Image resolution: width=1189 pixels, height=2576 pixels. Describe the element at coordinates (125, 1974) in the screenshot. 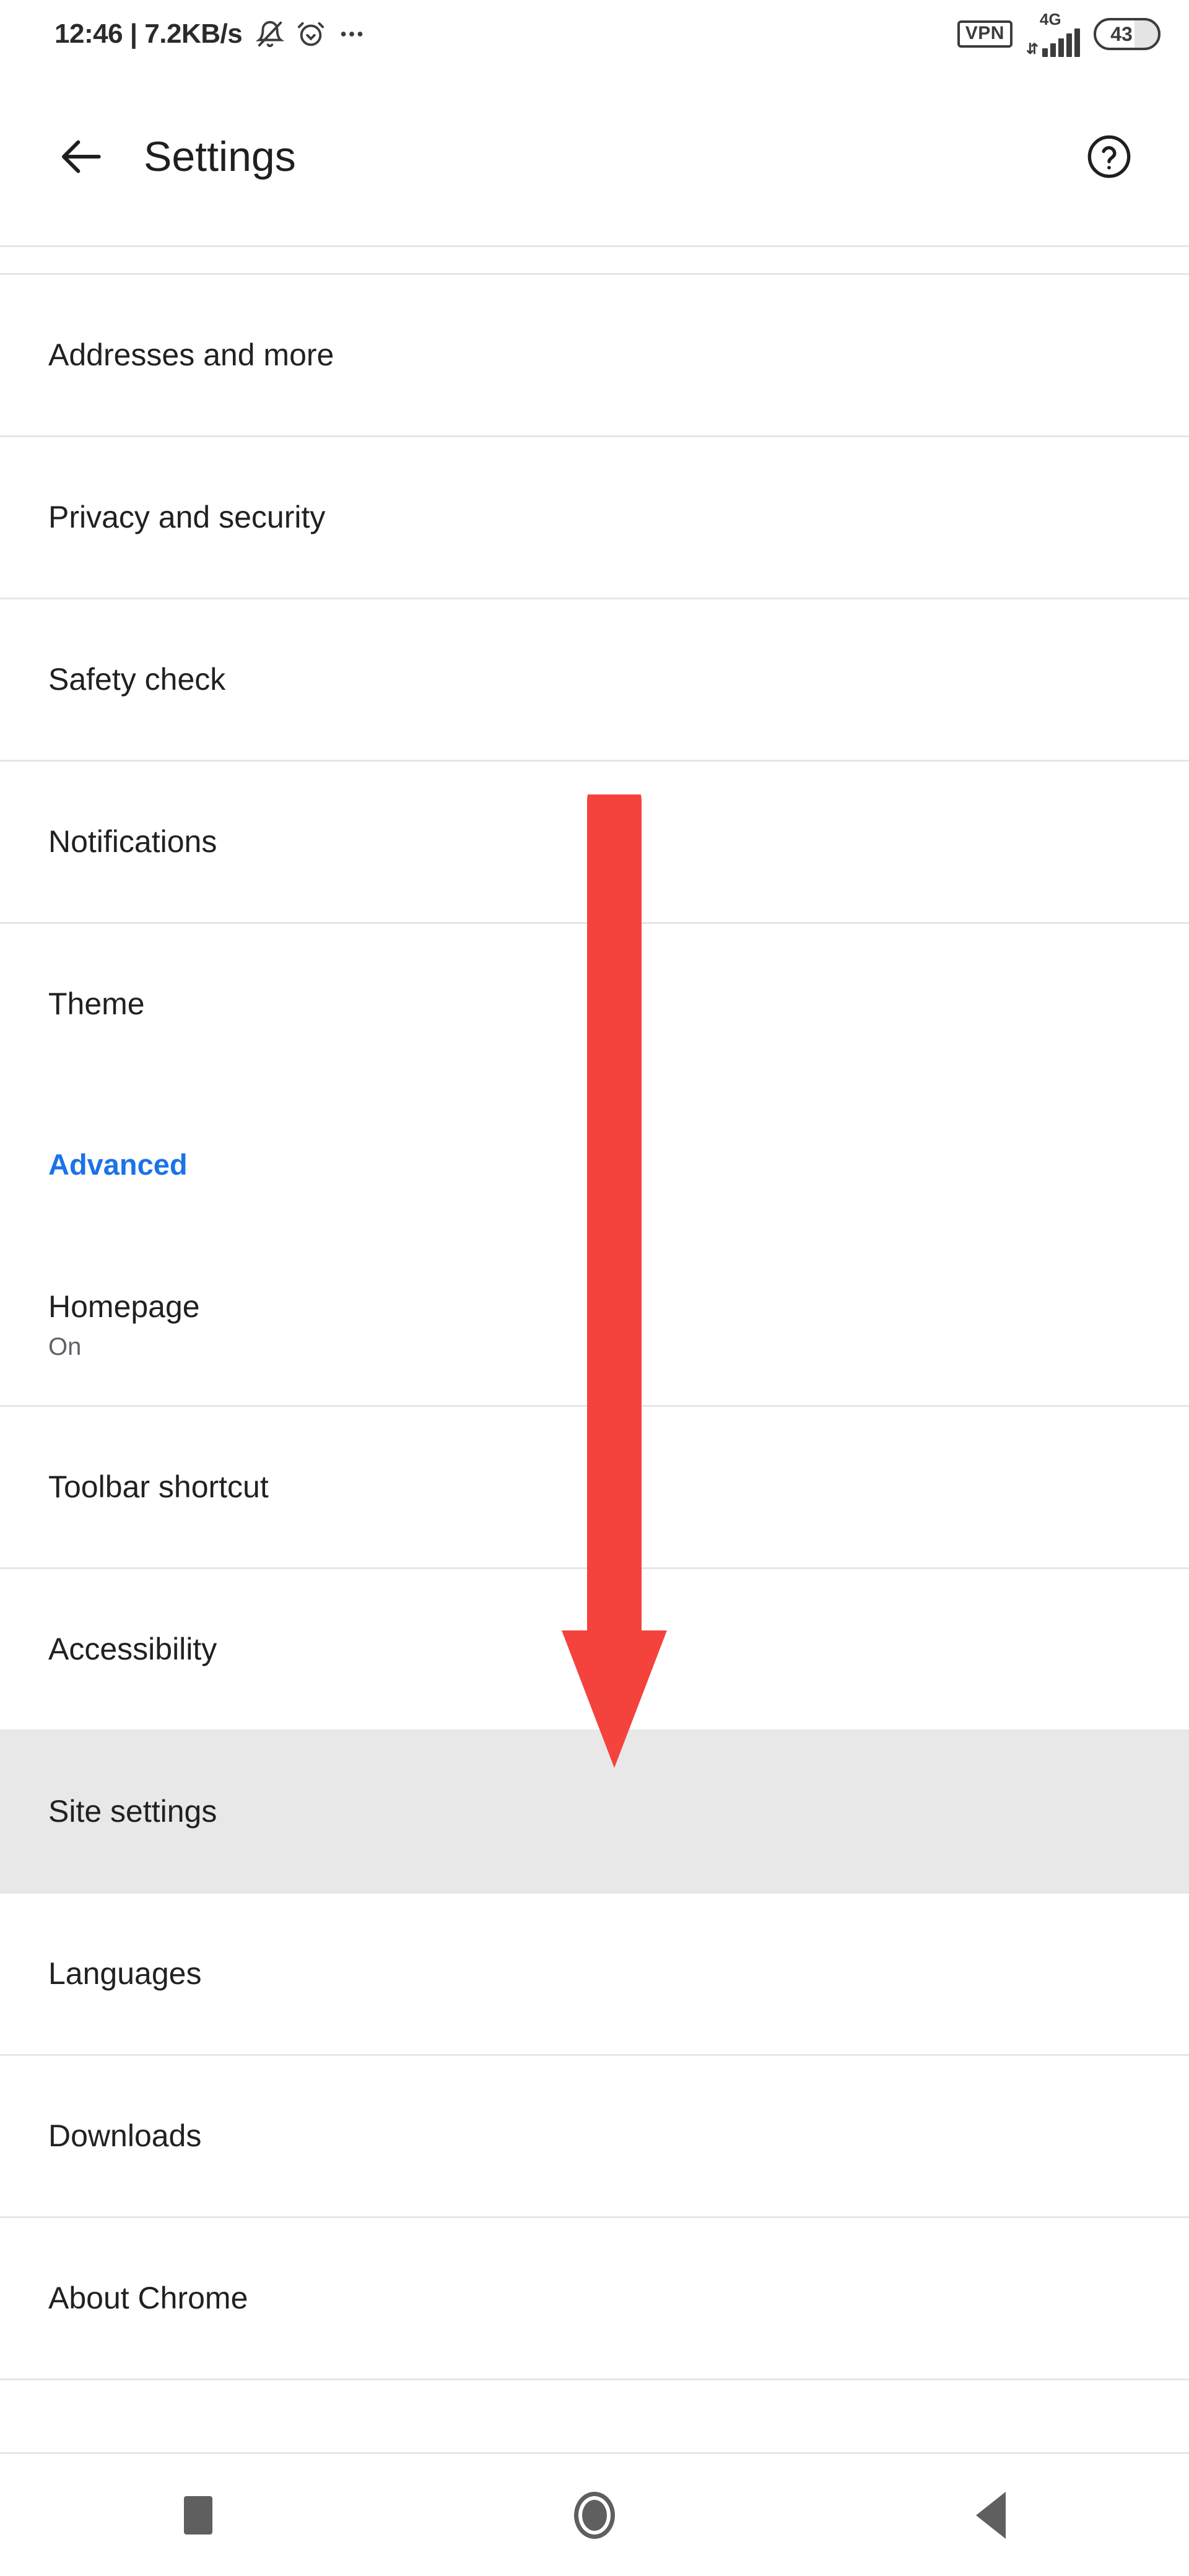

I see `list-item-label: Languages` at that location.